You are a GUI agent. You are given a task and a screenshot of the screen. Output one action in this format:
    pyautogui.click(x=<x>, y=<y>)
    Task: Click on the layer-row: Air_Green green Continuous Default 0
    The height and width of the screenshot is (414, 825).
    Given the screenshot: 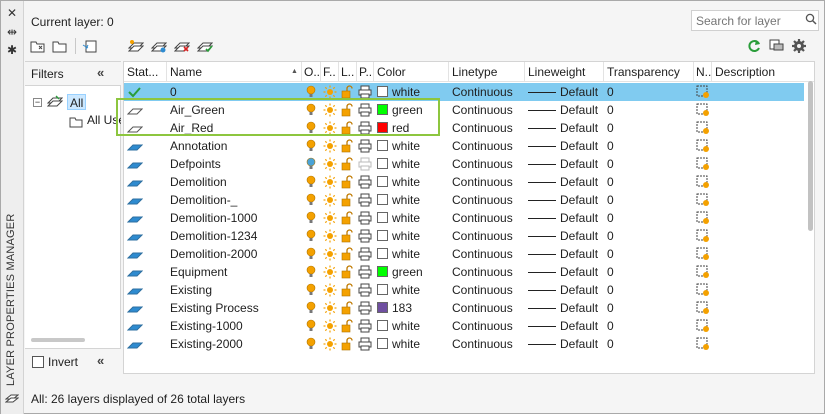 What is the action you would take?
    pyautogui.click(x=464, y=110)
    